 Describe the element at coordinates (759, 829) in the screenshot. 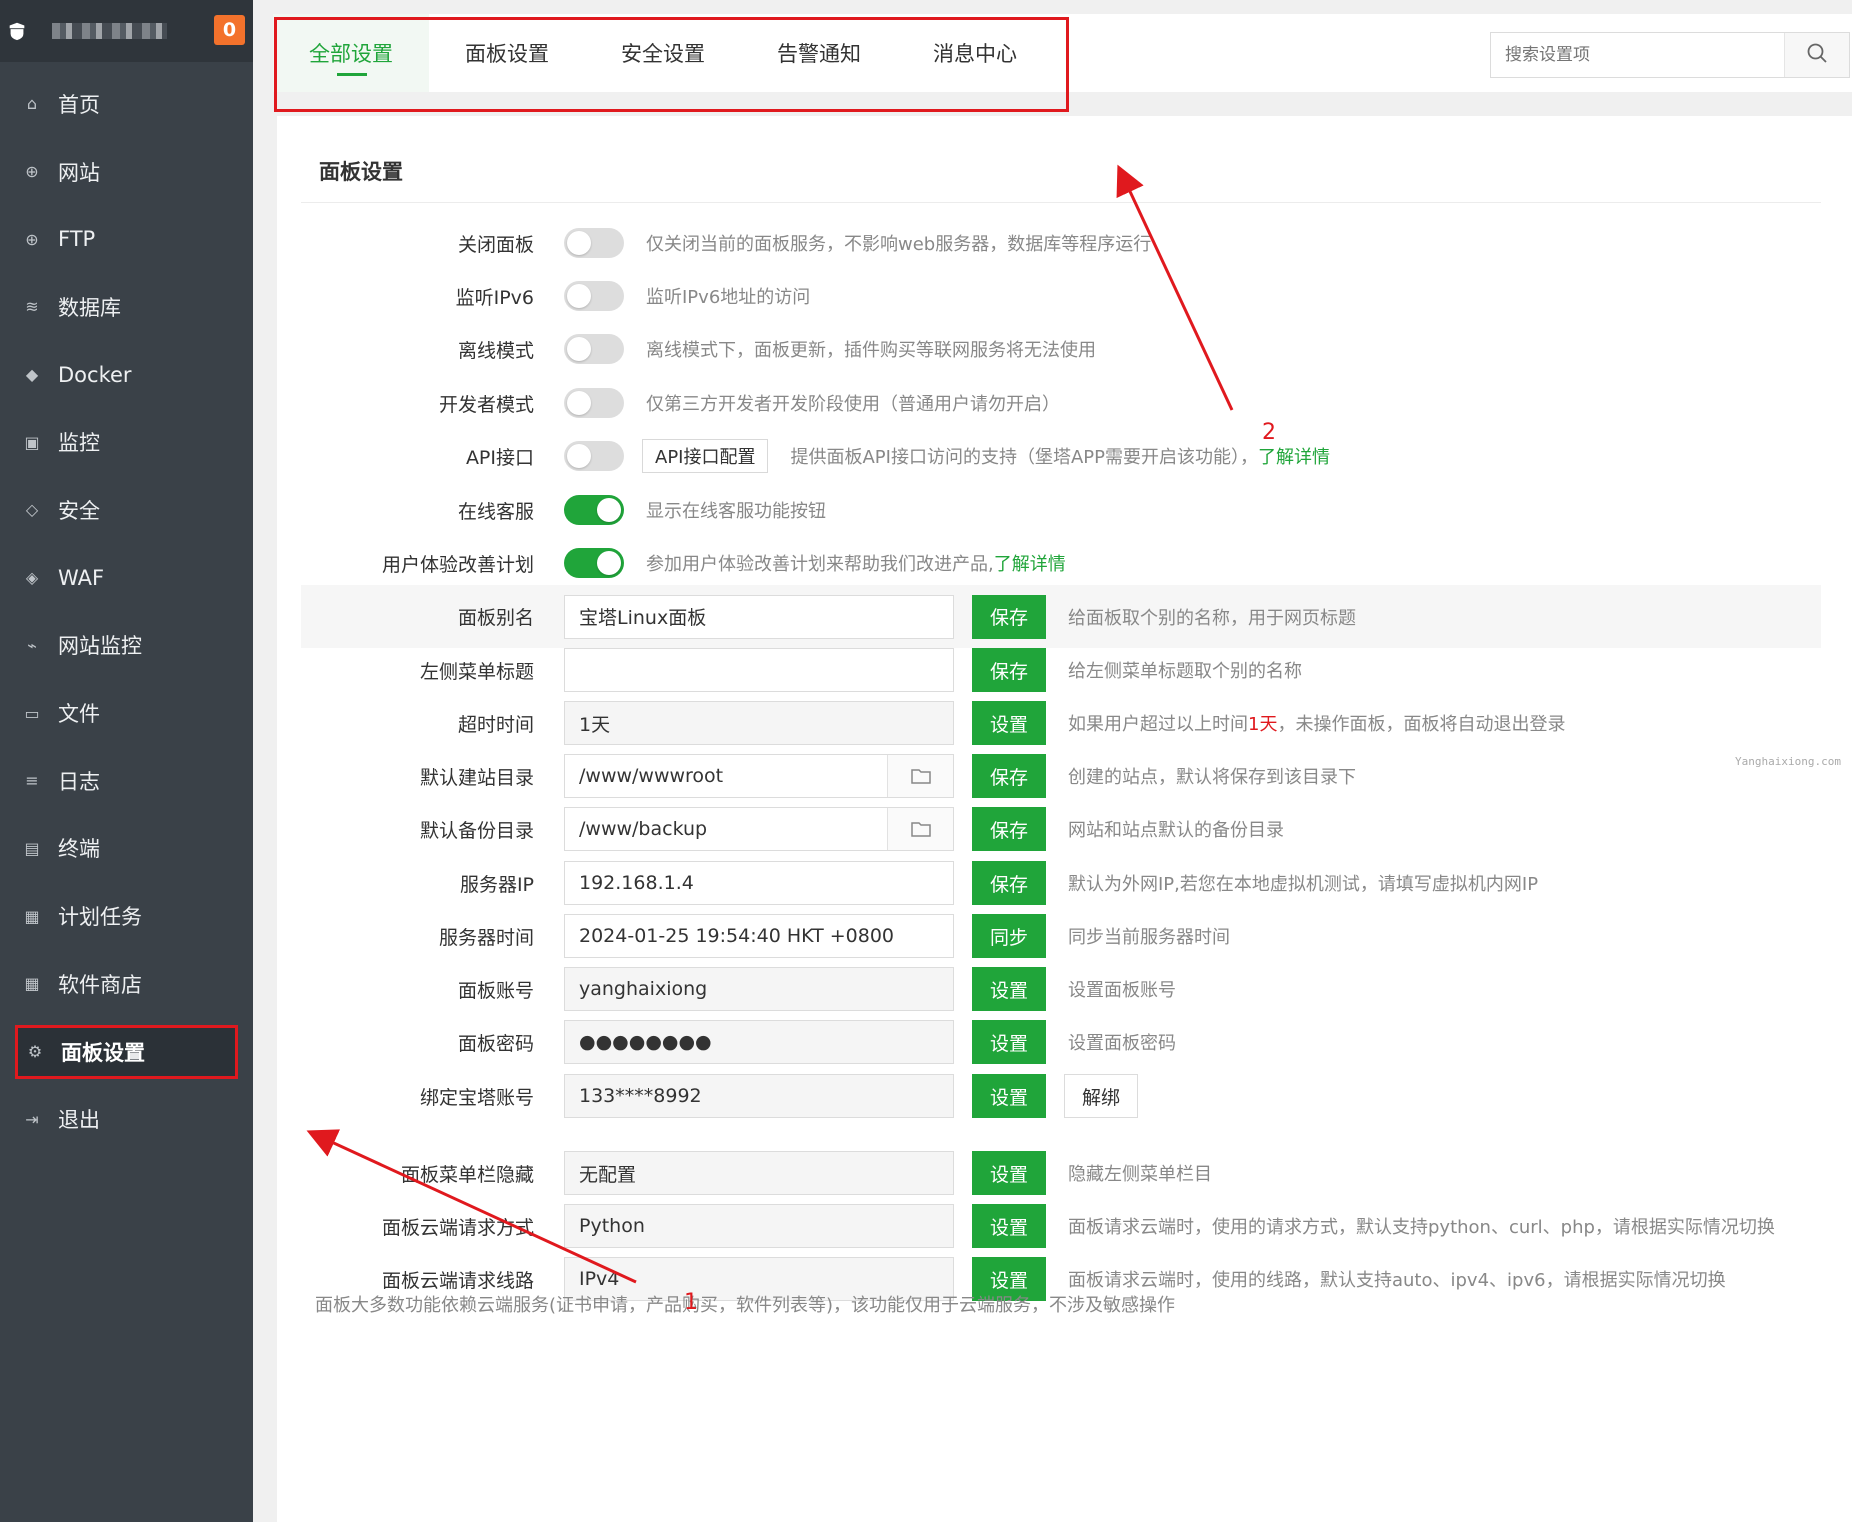

I see `path-input: /www/backup` at that location.